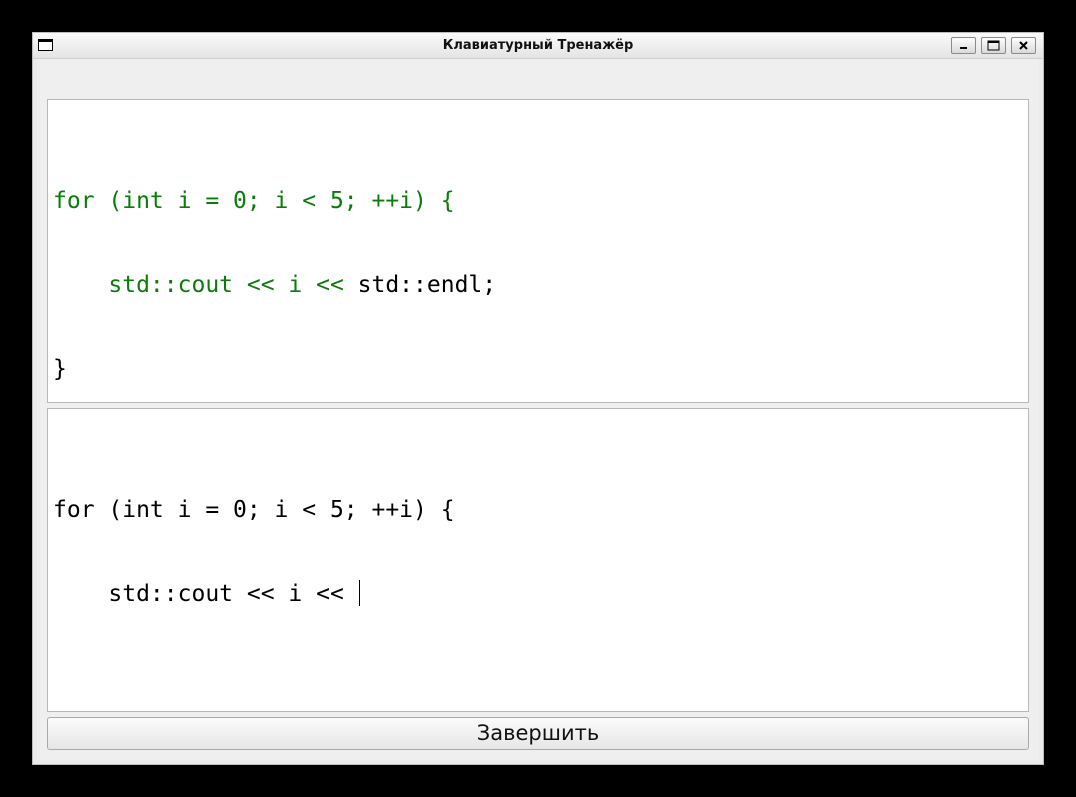 The width and height of the screenshot is (1076, 797). What do you see at coordinates (205, 594) in the screenshot?
I see `input-line-text: std::cout << i <<` at bounding box center [205, 594].